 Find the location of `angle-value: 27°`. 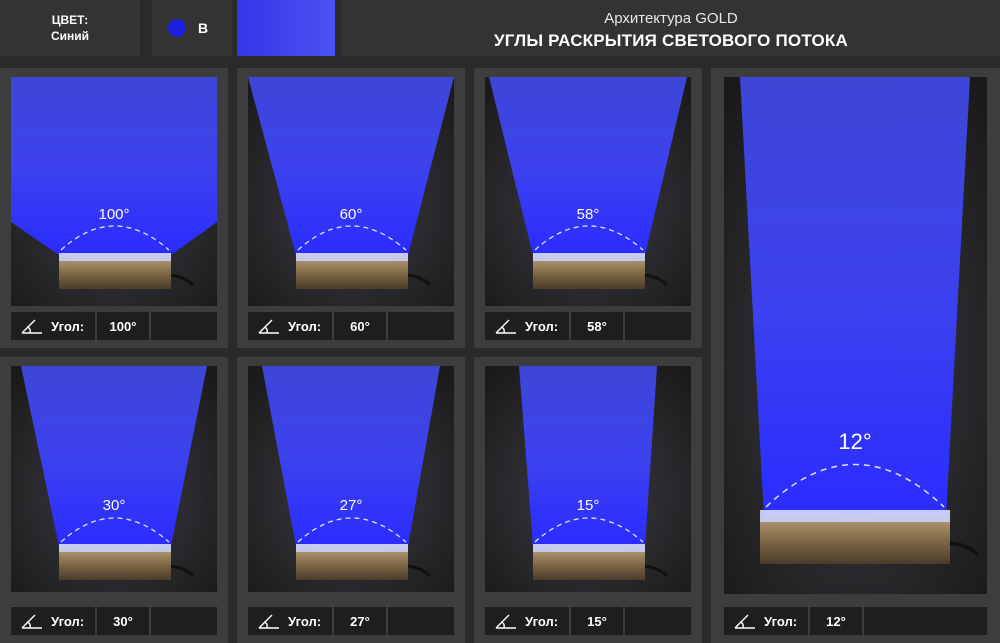

angle-value: 27° is located at coordinates (351, 505).